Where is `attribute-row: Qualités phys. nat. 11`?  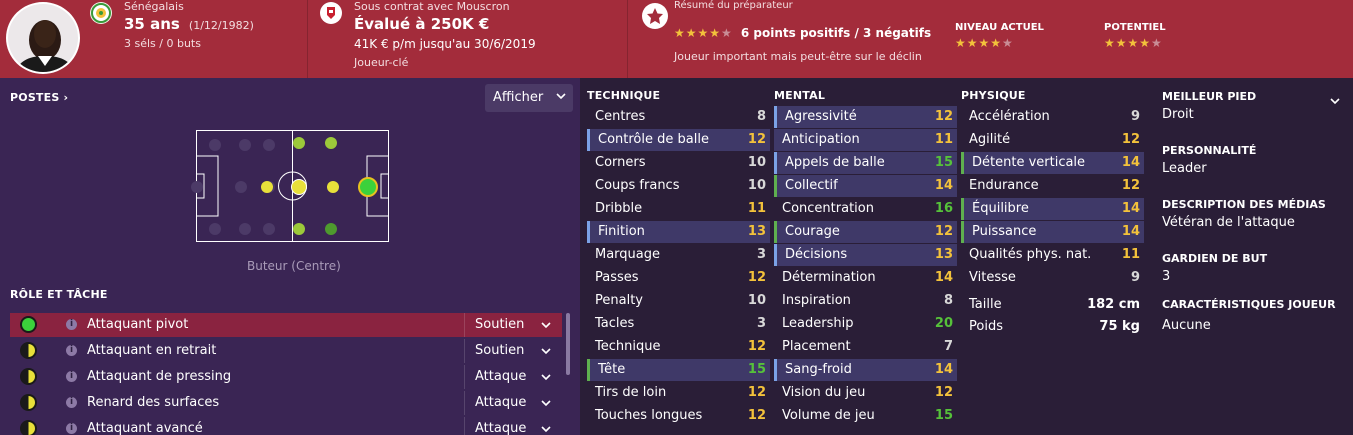
attribute-row: Qualités phys. nat. 11 is located at coordinates (1052, 255).